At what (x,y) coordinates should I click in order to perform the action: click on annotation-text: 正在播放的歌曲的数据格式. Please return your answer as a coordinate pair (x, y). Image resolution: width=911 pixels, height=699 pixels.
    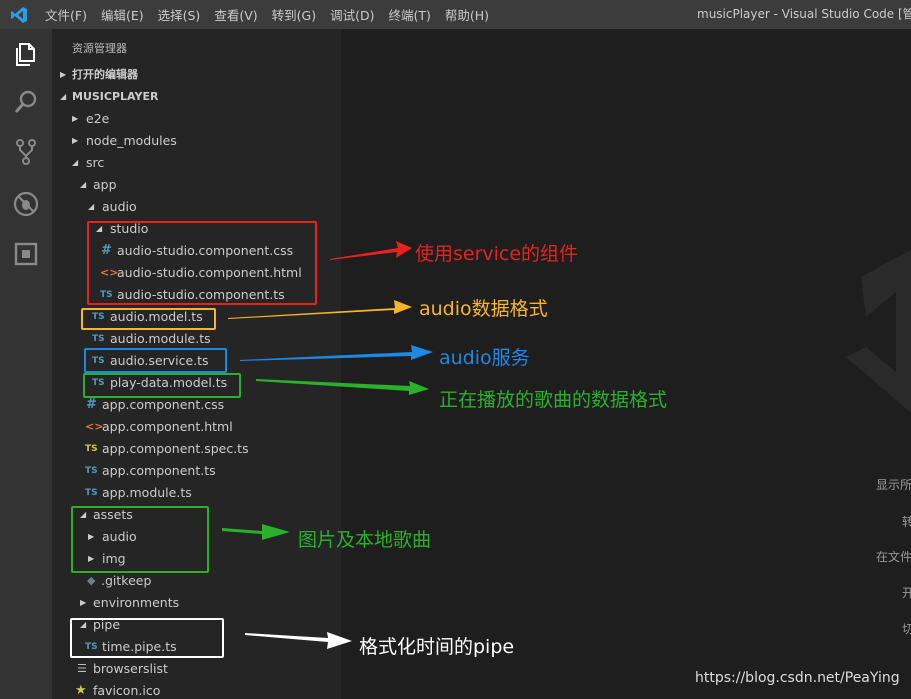
    Looking at the image, I should click on (553, 400).